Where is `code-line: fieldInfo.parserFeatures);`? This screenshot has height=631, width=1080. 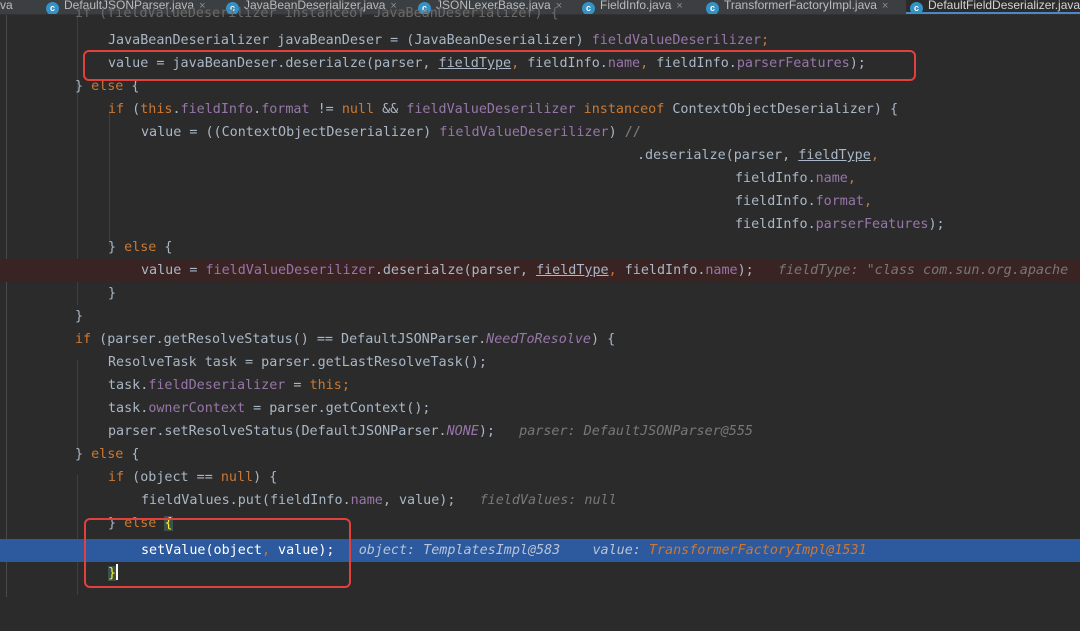 code-line: fieldInfo.parserFeatures); is located at coordinates (540, 224).